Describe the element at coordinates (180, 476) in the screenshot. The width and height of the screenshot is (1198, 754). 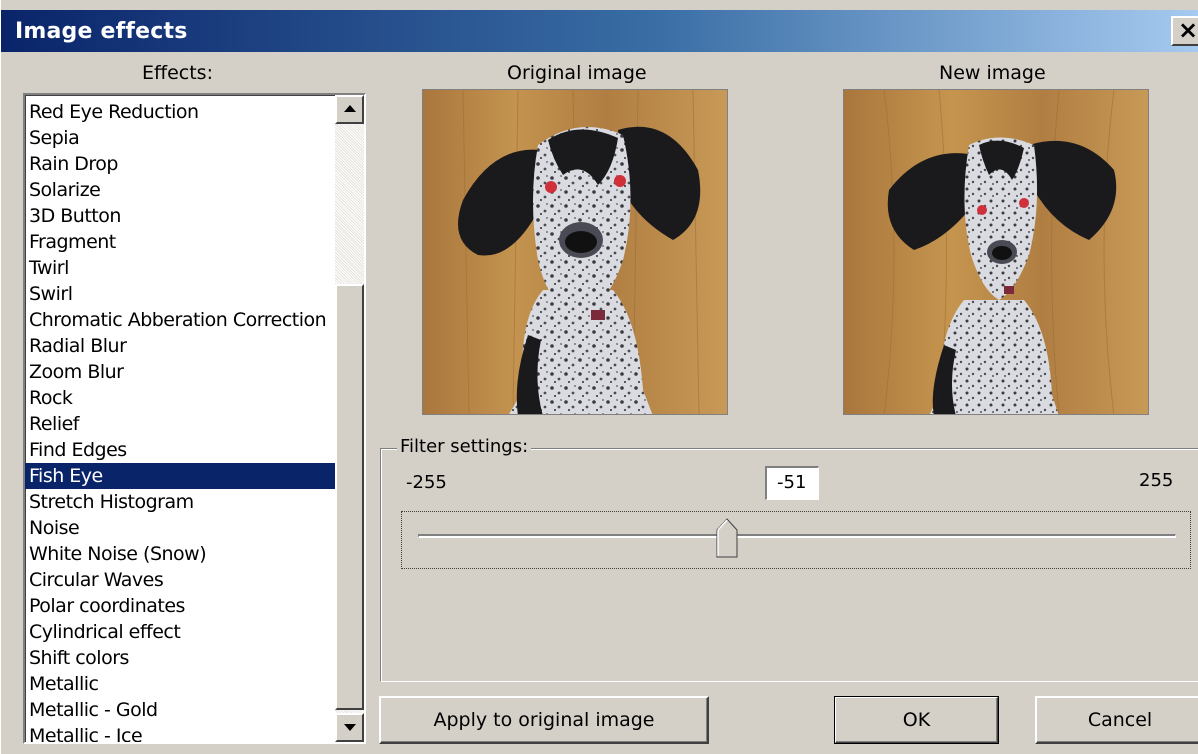
I see `effects-list-item: Fish Eye` at that location.